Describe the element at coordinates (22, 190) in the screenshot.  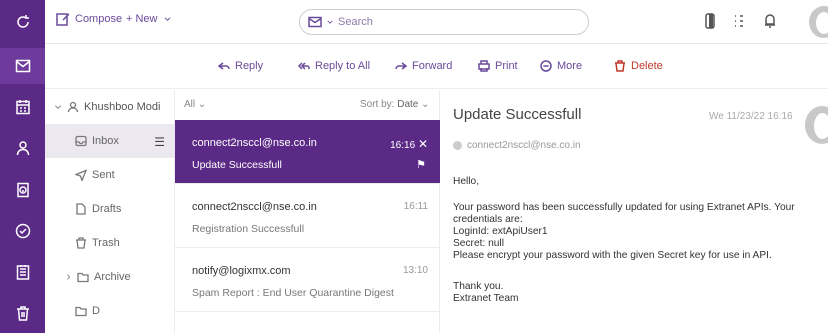
I see `drive-icon` at that location.